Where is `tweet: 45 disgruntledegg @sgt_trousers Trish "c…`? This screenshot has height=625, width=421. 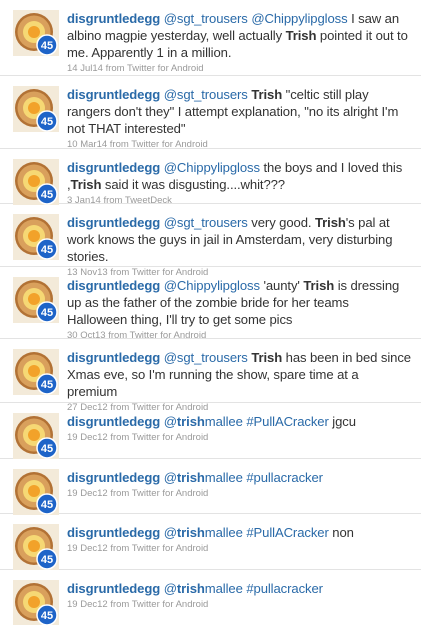 tweet: 45 disgruntledegg @sgt_trousers Trish "c… is located at coordinates (210, 113).